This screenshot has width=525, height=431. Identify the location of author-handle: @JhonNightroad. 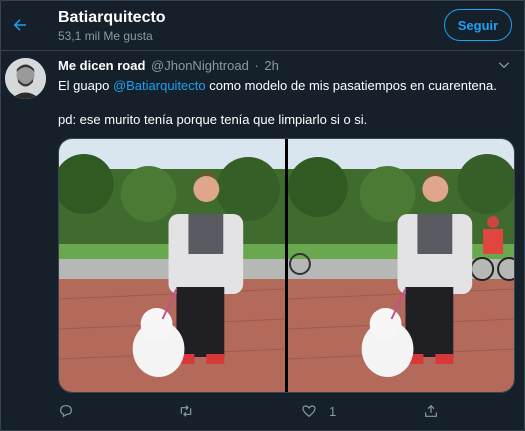
(200, 65).